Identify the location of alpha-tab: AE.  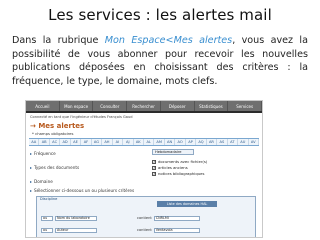
(76, 142).